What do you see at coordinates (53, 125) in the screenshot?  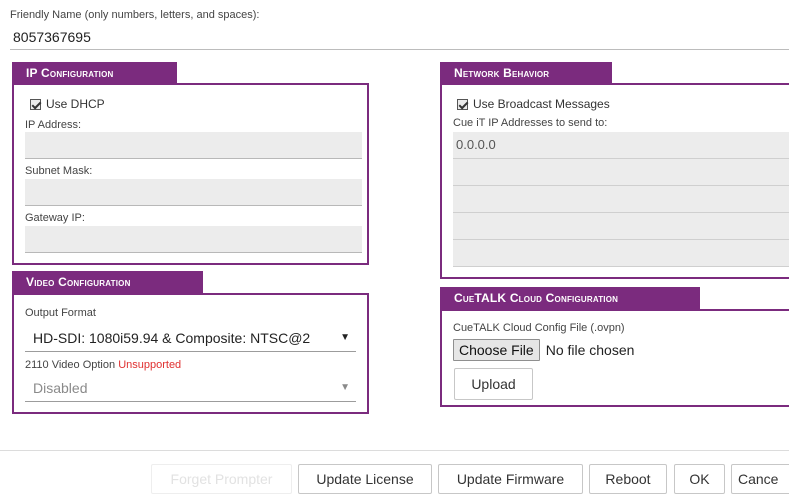 I see `ip-address-label: IP Address:` at bounding box center [53, 125].